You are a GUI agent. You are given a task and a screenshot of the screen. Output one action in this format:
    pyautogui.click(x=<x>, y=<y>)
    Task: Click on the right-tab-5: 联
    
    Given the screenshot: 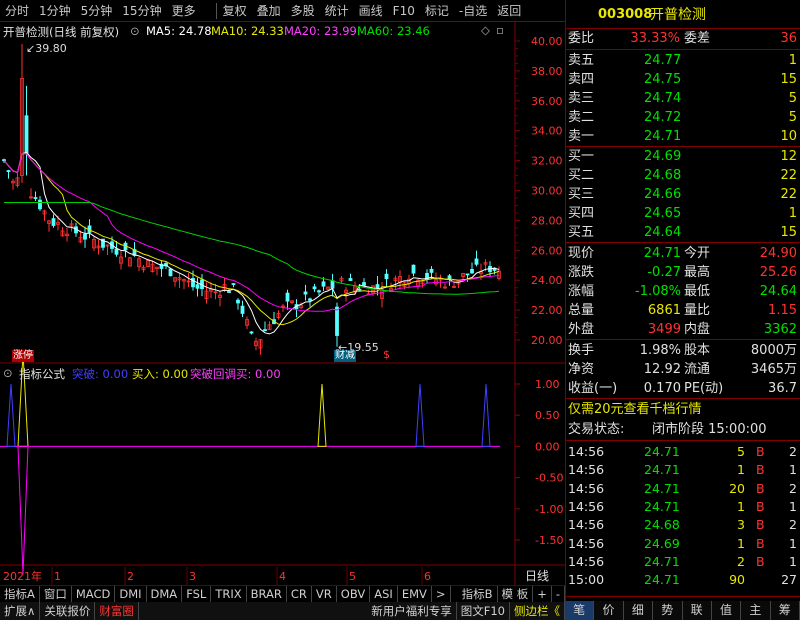 What is the action you would take?
    pyautogui.click(x=697, y=610)
    